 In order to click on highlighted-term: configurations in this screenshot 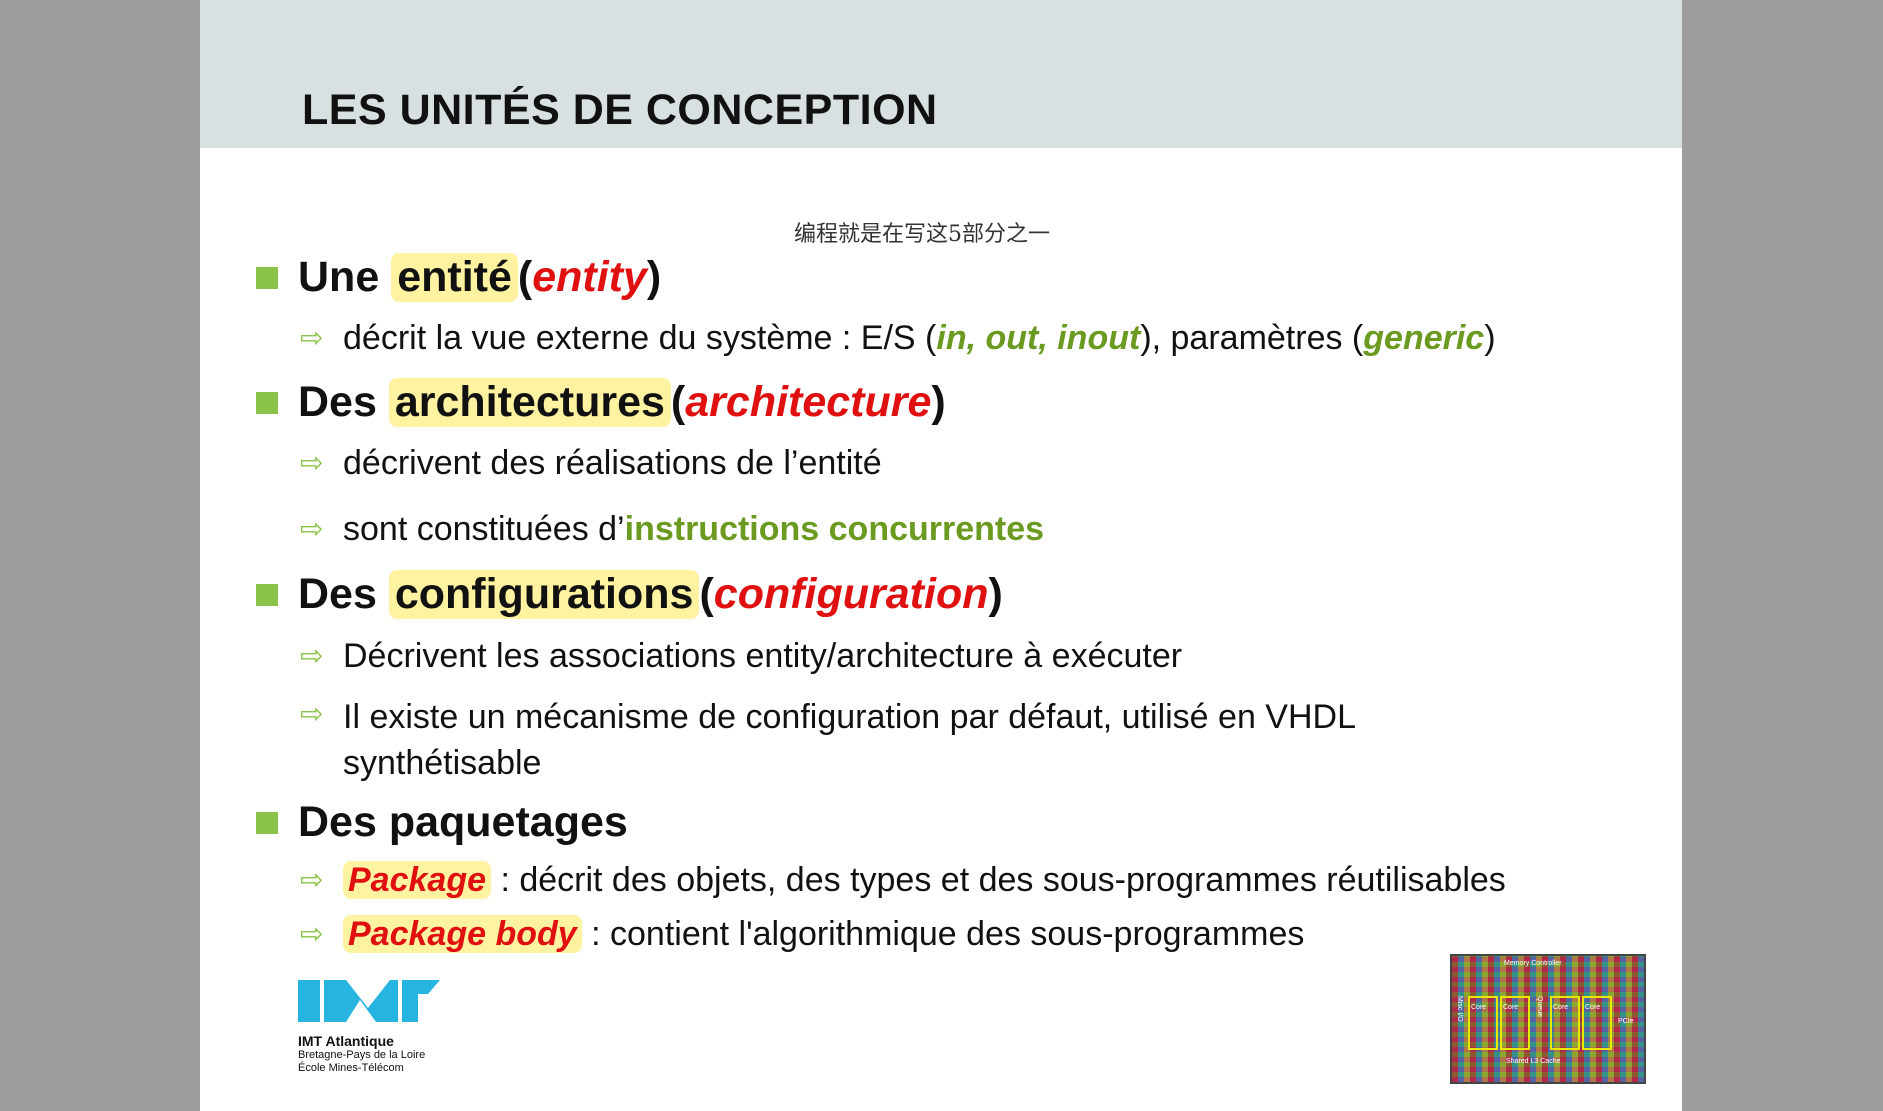, I will do `click(544, 594)`.